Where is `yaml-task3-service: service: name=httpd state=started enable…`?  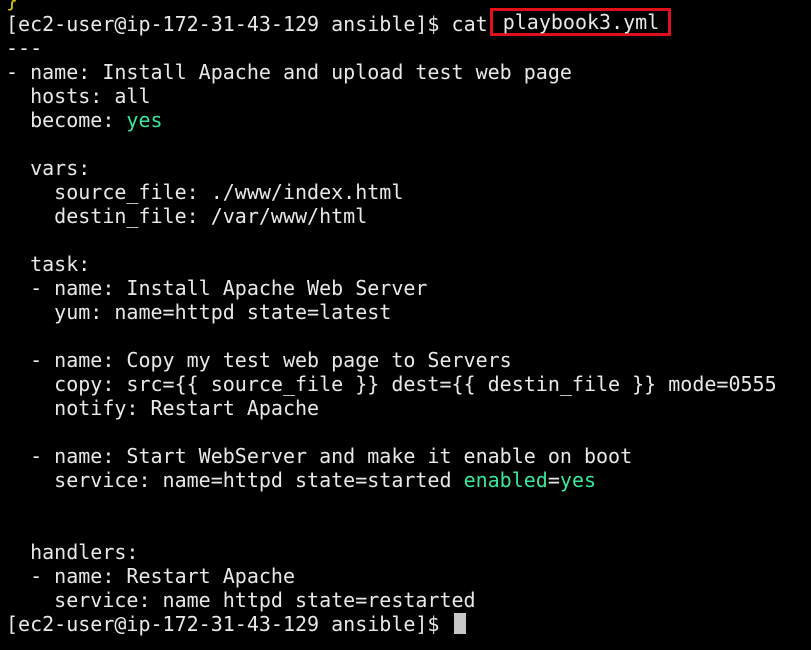 yaml-task3-service: service: name=httpd state=started enable… is located at coordinates (408, 480).